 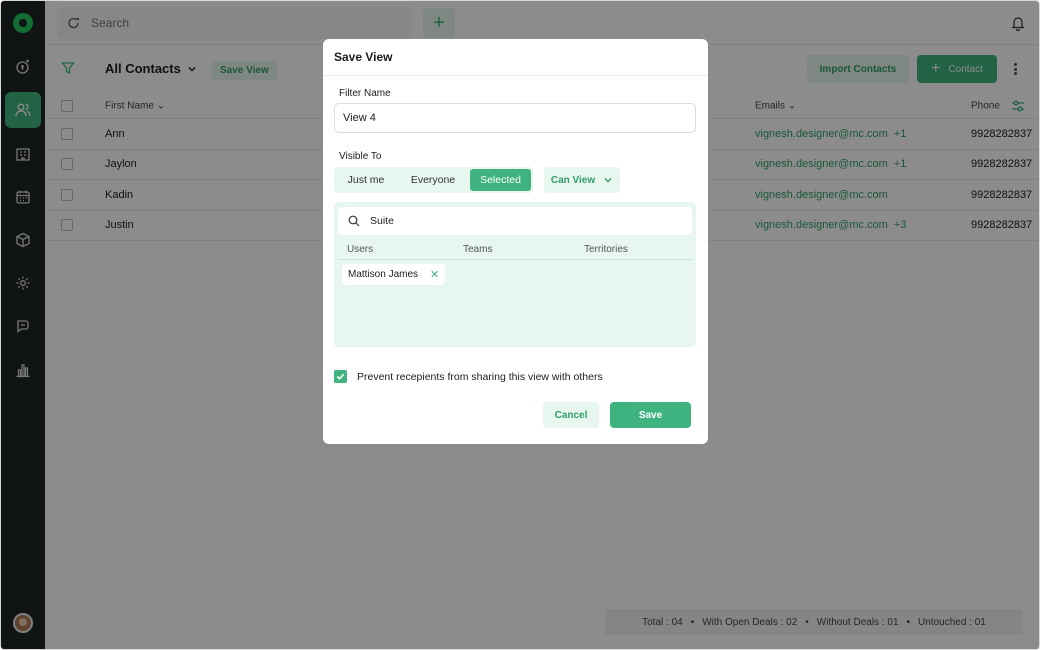 I want to click on prevent-sharing-checkbox, so click(x=340, y=376).